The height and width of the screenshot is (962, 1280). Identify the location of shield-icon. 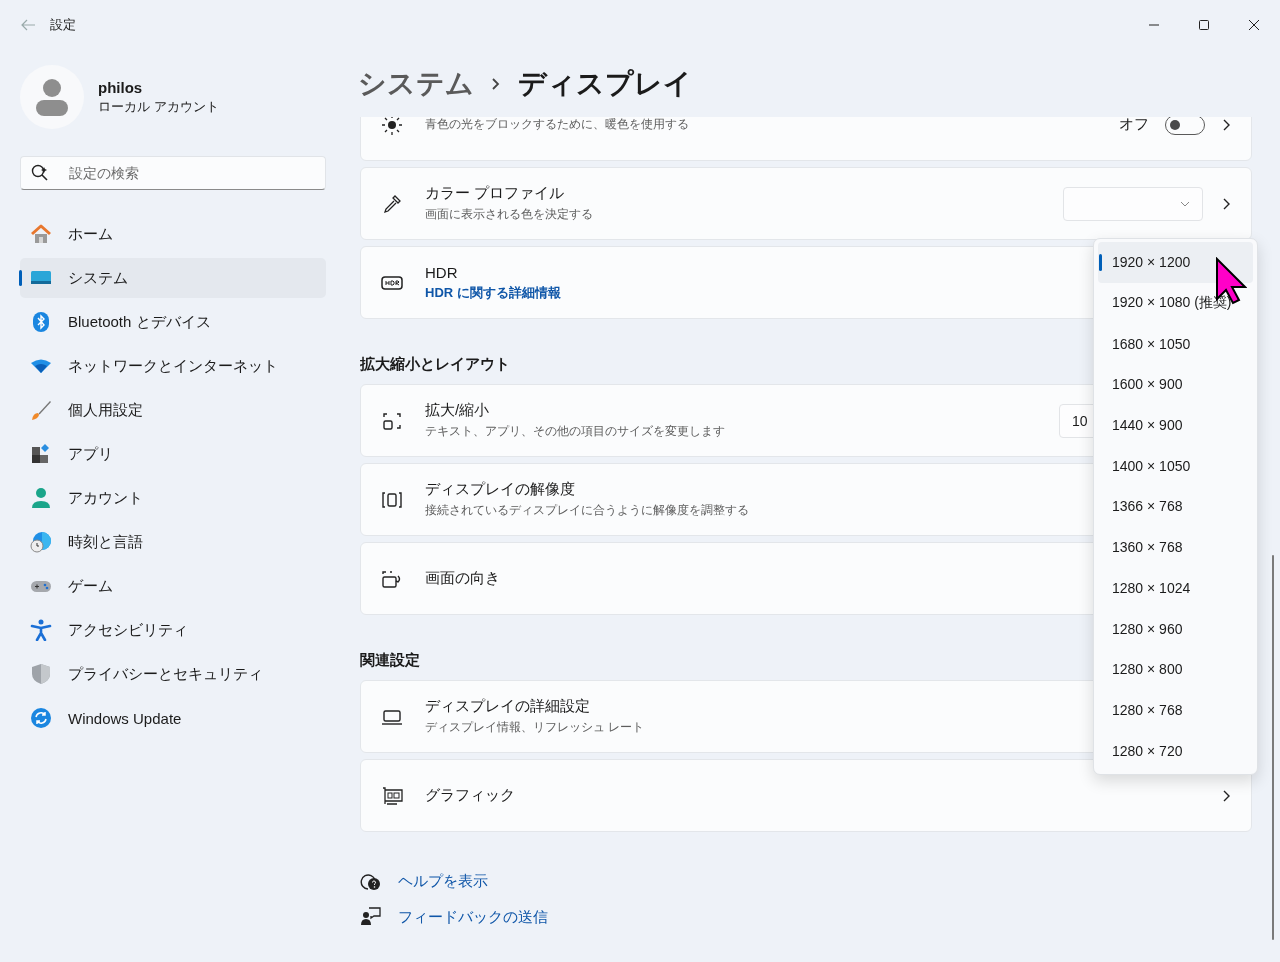
(41, 674).